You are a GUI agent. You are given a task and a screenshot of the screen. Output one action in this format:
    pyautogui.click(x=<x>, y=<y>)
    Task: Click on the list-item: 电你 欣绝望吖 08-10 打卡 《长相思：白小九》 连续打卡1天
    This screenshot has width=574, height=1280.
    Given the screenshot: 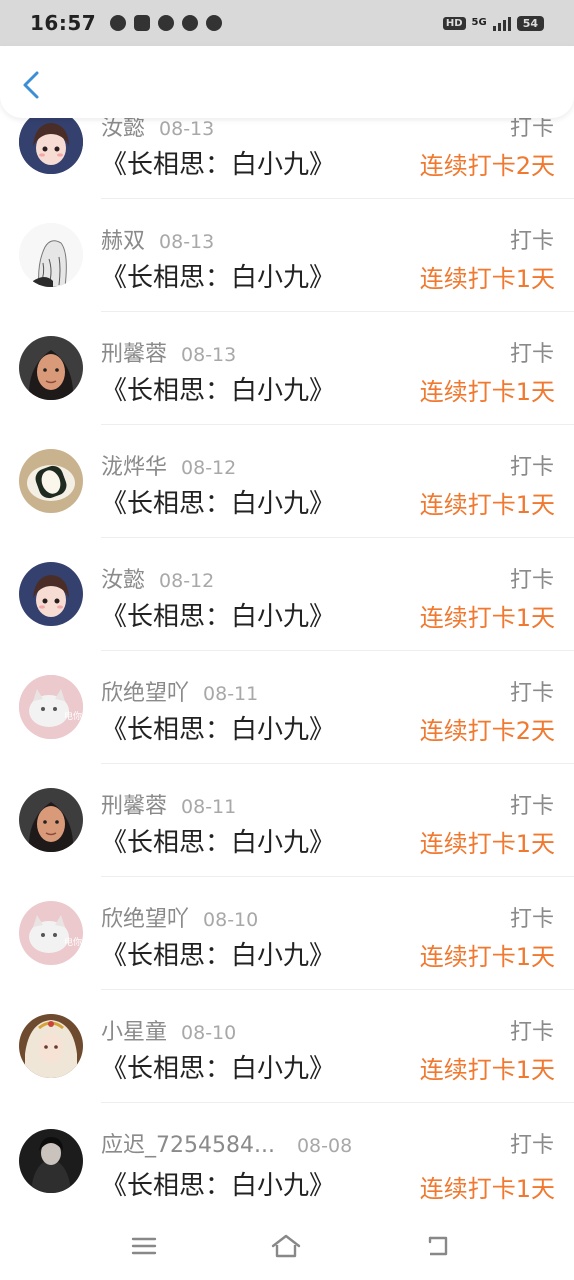 What is the action you would take?
    pyautogui.click(x=287, y=943)
    